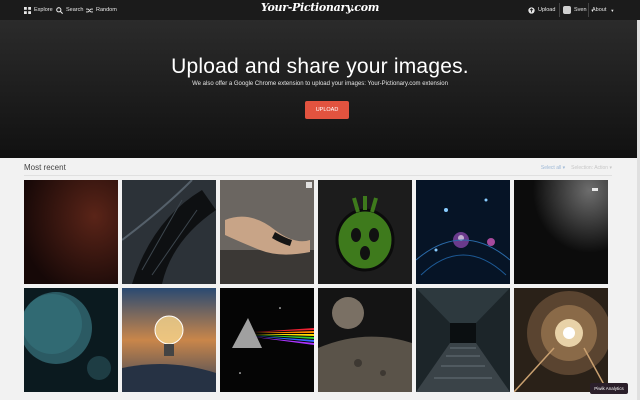 The height and width of the screenshot is (400, 640). I want to click on analytics-badge: Piwik Analytics, so click(609, 388).